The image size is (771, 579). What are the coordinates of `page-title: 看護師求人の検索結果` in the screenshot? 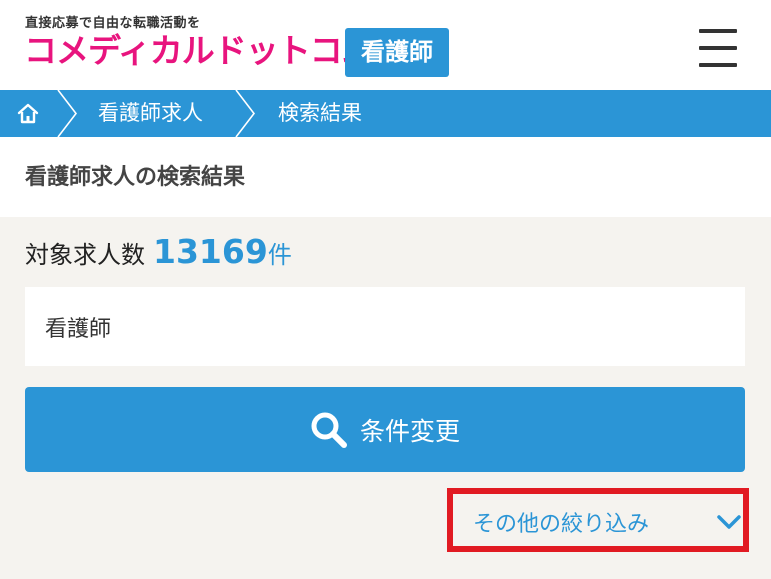 It's located at (135, 177).